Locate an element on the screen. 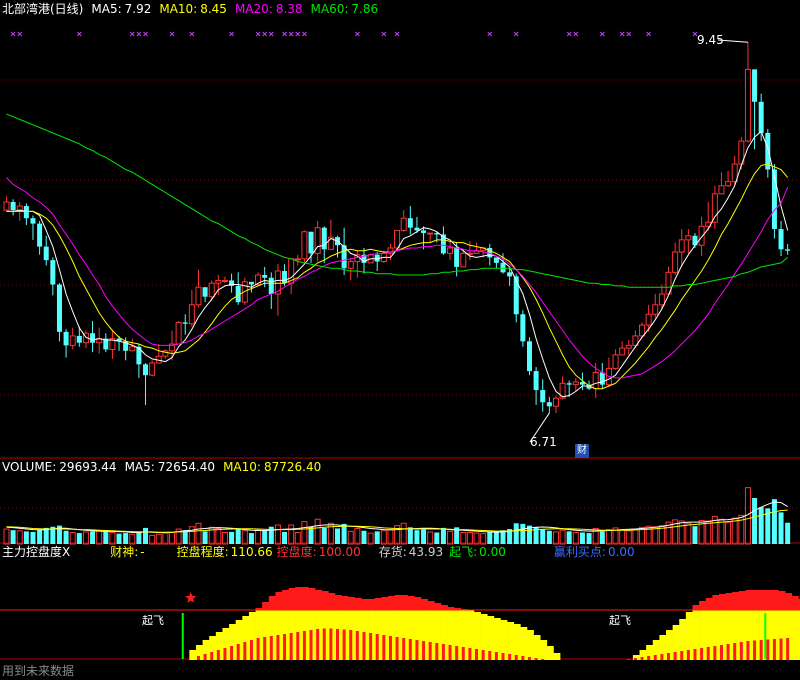  stock-name: 北部湾港(日线) is located at coordinates (43, 9).